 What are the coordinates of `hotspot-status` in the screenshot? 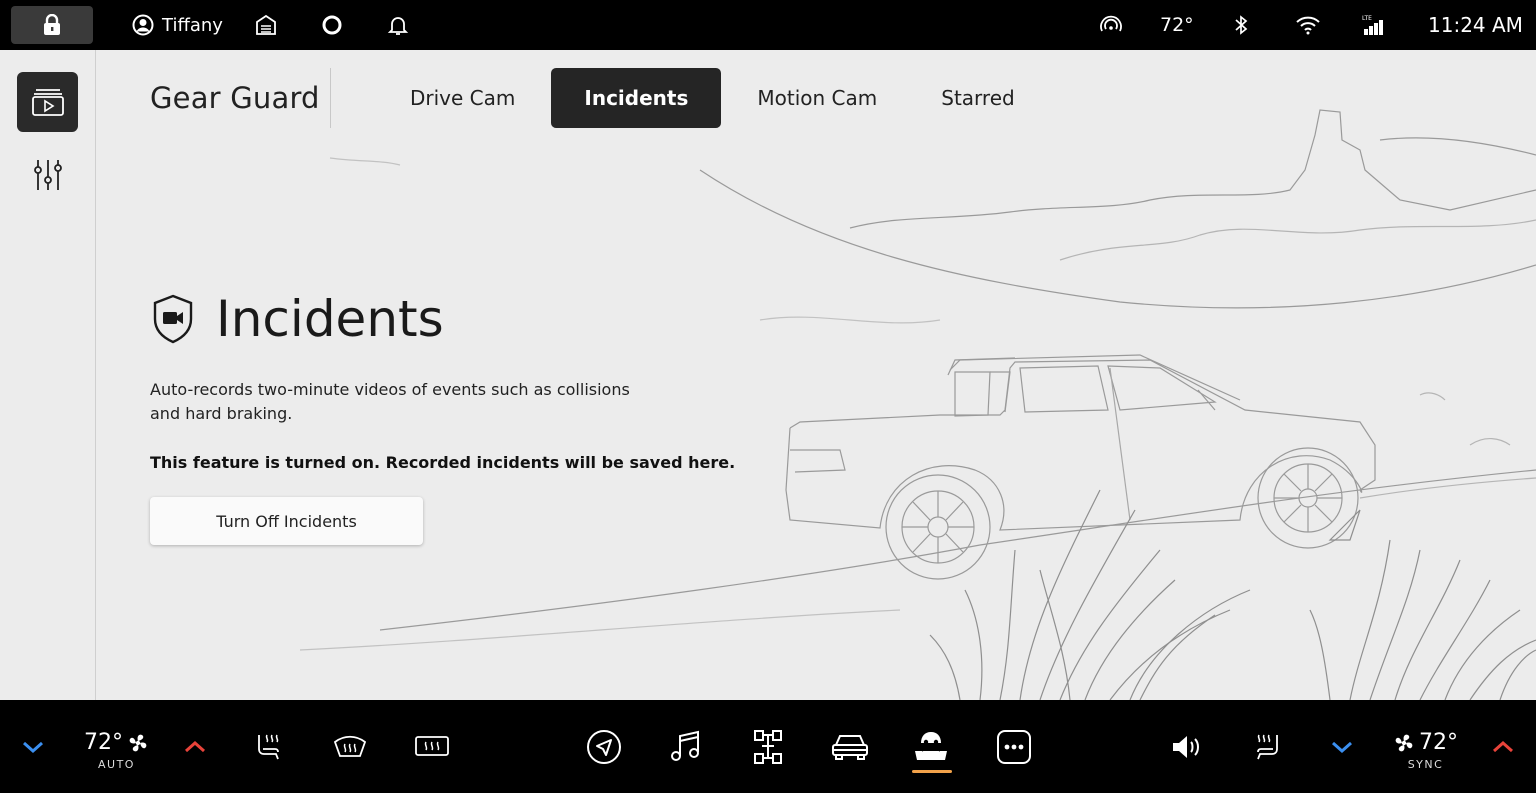 It's located at (1111, 25).